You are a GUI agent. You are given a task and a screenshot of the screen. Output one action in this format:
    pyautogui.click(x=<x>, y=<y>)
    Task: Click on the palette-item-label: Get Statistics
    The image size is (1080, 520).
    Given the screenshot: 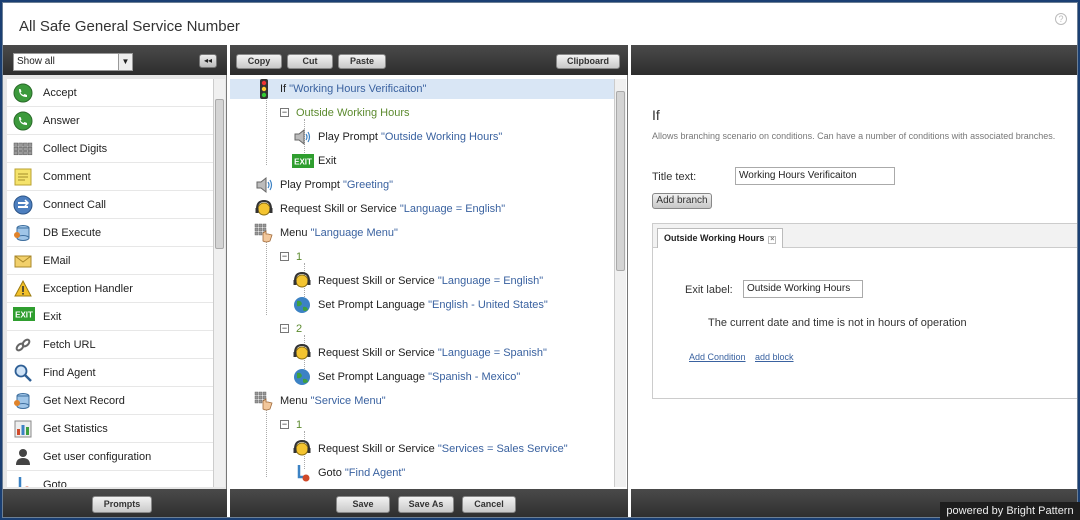 What is the action you would take?
    pyautogui.click(x=75, y=429)
    